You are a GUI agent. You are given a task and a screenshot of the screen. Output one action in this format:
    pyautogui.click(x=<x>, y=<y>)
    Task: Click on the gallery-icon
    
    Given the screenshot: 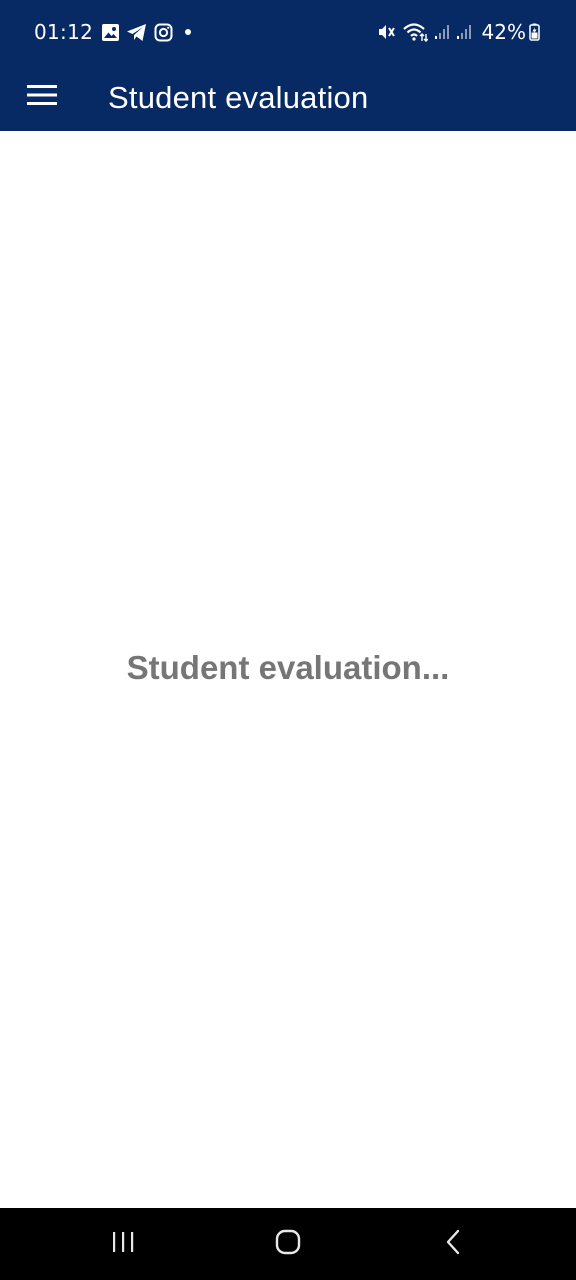 What is the action you would take?
    pyautogui.click(x=110, y=32)
    